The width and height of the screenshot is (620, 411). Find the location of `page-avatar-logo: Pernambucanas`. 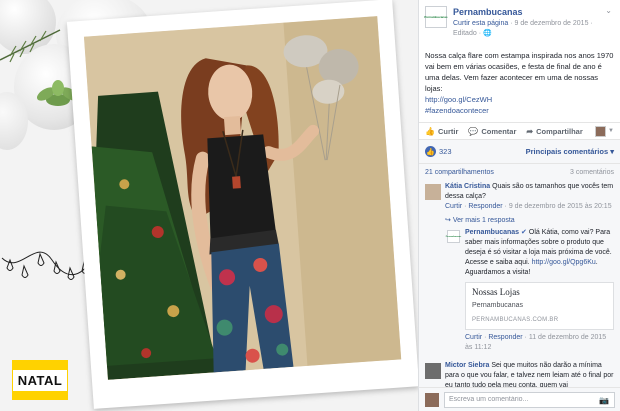

page-avatar-logo: Pernambucanas is located at coordinates (436, 17).